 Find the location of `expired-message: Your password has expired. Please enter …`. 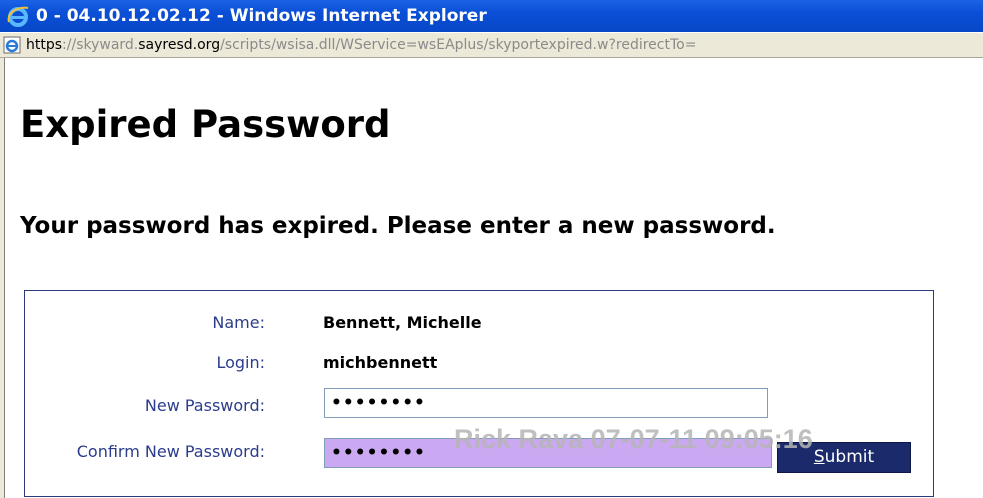

expired-message: Your password has expired. Please enter … is located at coordinates (398, 226).